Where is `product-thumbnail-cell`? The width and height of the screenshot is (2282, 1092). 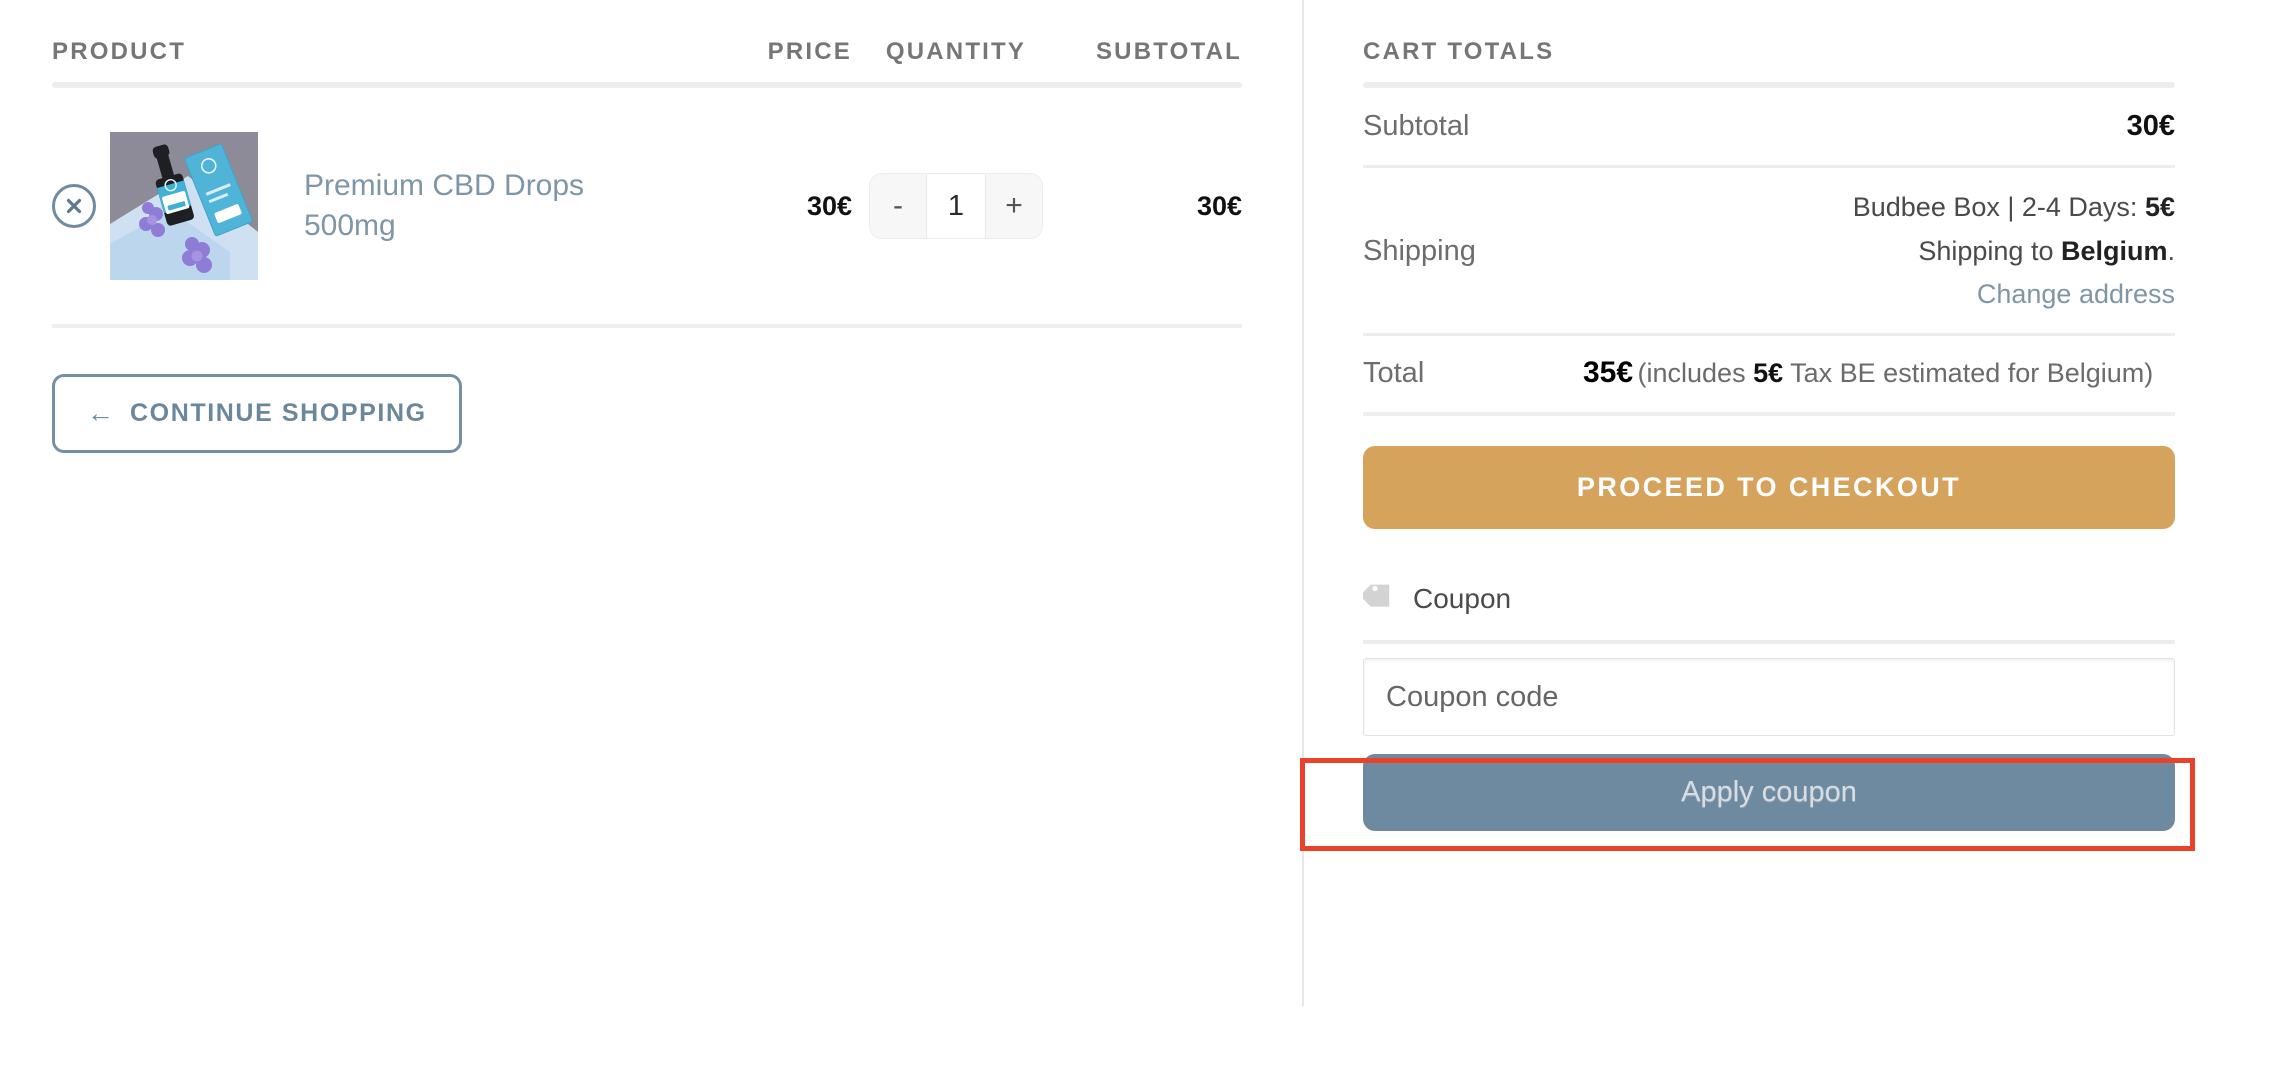 product-thumbnail-cell is located at coordinates (195, 206).